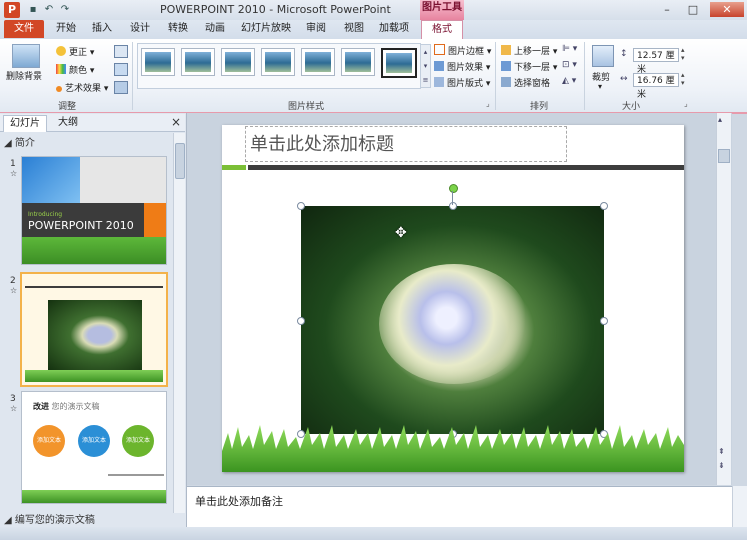 The image size is (747, 540). What do you see at coordinates (539, 107) in the screenshot?
I see `group-label-arrange: 排列` at bounding box center [539, 107].